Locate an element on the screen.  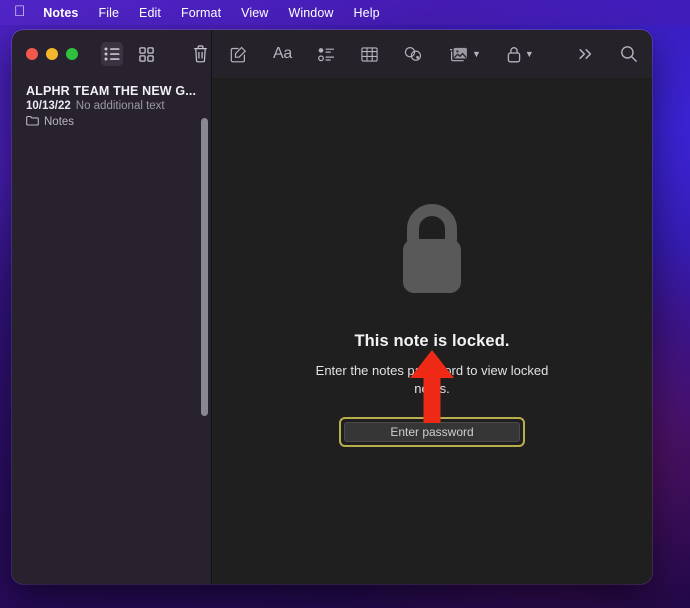
delete-note-icon is located at coordinates (200, 54).